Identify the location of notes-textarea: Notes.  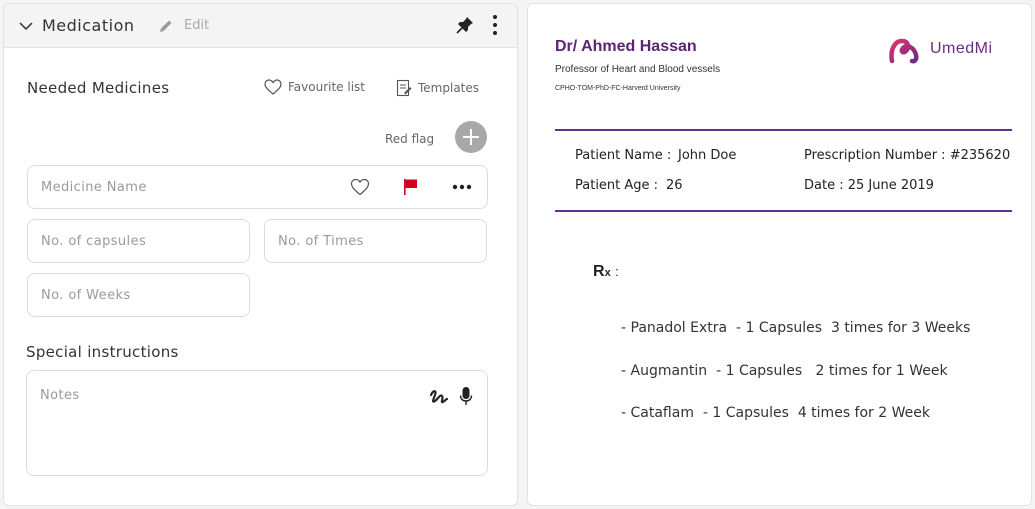
(257, 423).